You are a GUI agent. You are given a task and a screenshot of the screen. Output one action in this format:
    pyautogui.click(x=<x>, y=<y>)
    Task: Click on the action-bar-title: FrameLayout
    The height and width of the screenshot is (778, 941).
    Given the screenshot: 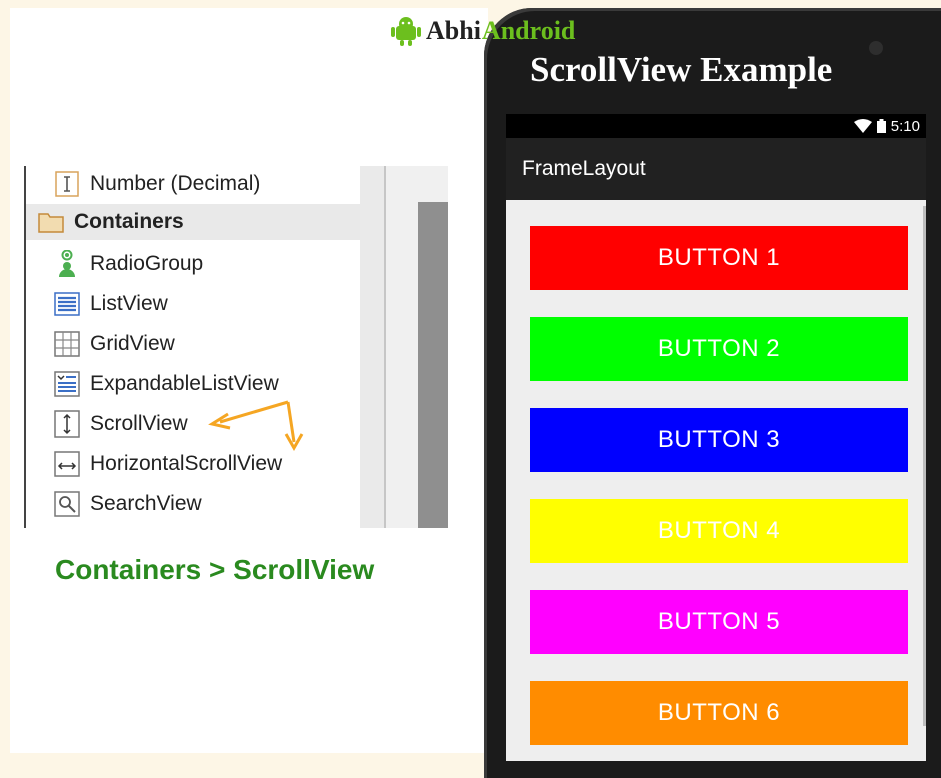 What is the action you would take?
    pyautogui.click(x=584, y=168)
    